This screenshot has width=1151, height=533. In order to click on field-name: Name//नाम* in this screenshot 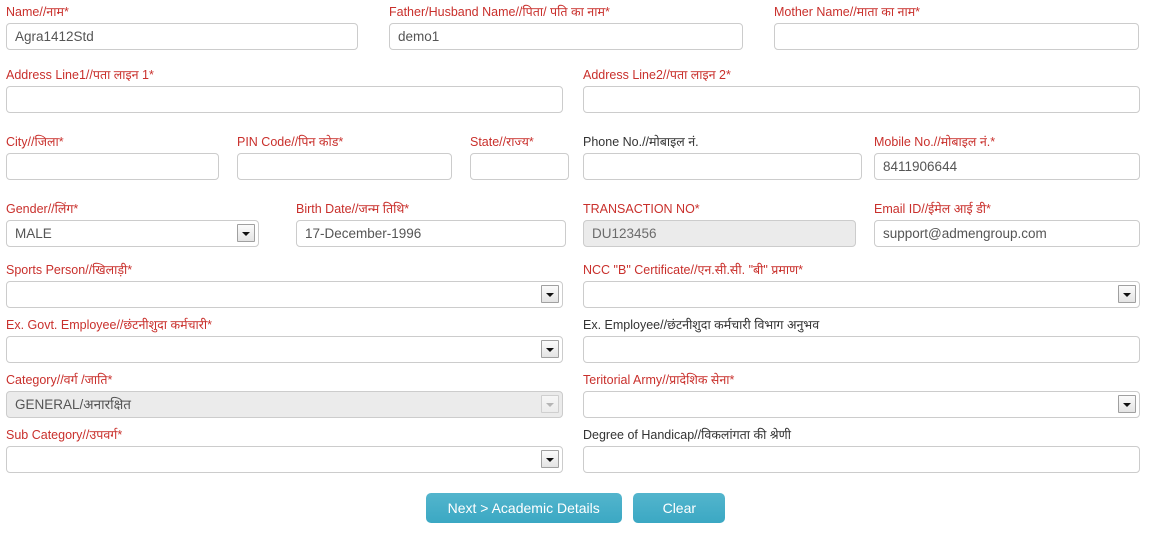, I will do `click(182, 27)`.